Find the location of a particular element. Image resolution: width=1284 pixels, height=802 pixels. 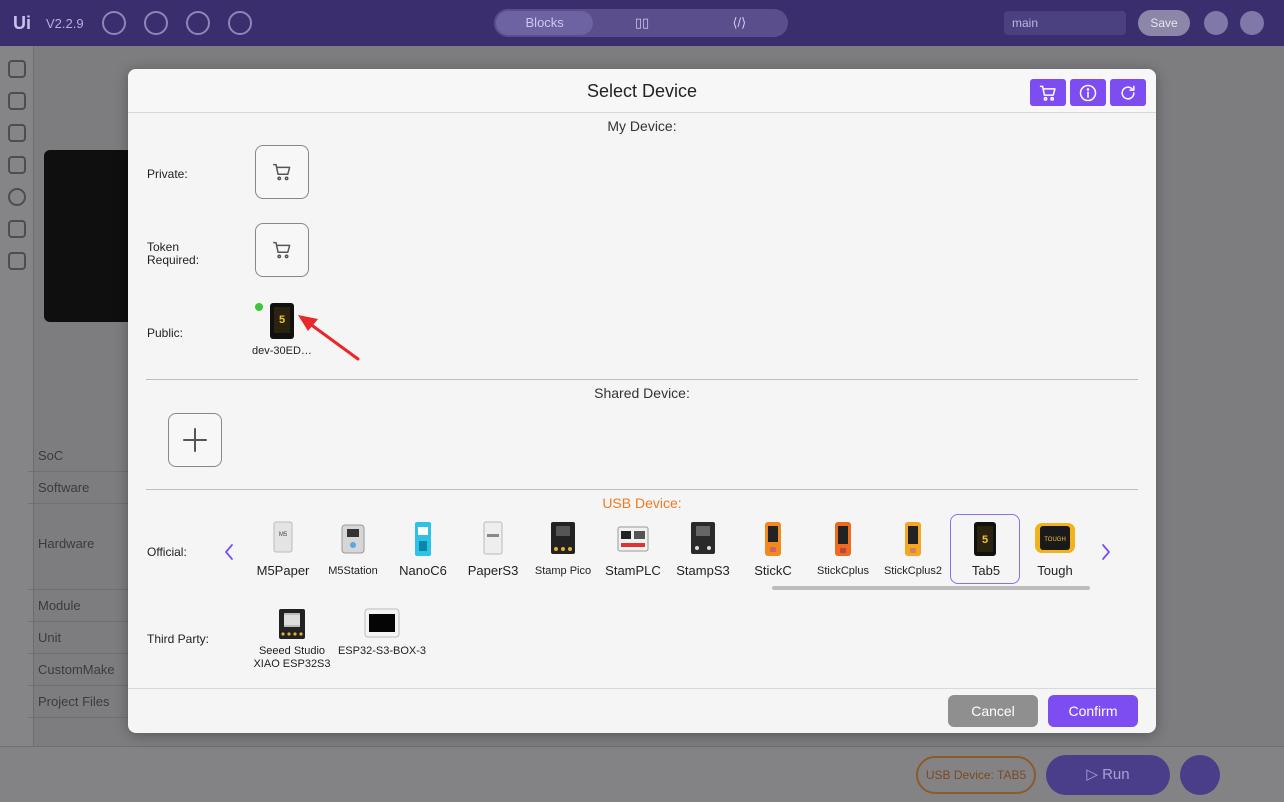

screen-icon is located at coordinates (16, 69).